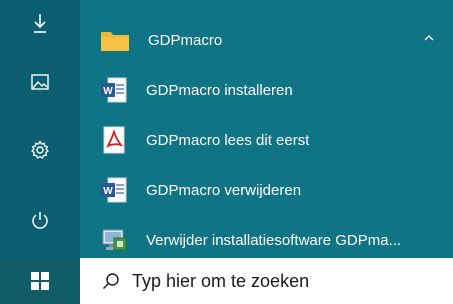 The width and height of the screenshot is (453, 304). I want to click on settings-gear-icon, so click(40, 149).